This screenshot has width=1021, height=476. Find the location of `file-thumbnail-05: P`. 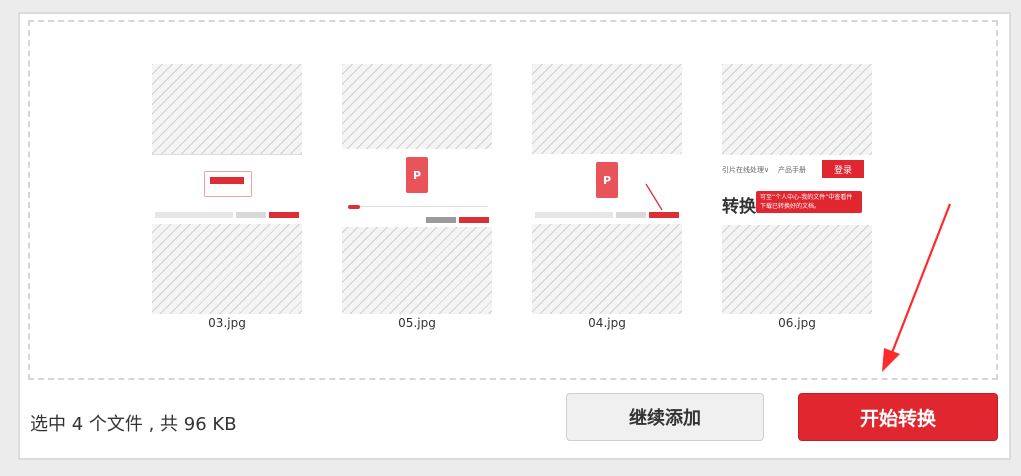

file-thumbnail-05: P is located at coordinates (417, 189).